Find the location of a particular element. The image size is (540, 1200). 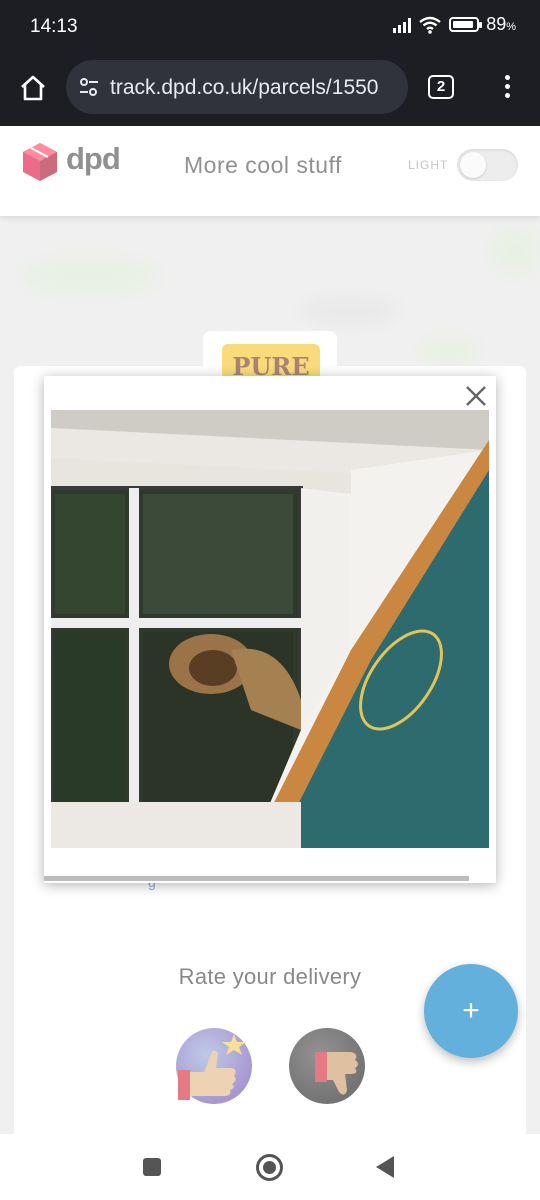

system-nav-bar is located at coordinates (270, 1167).